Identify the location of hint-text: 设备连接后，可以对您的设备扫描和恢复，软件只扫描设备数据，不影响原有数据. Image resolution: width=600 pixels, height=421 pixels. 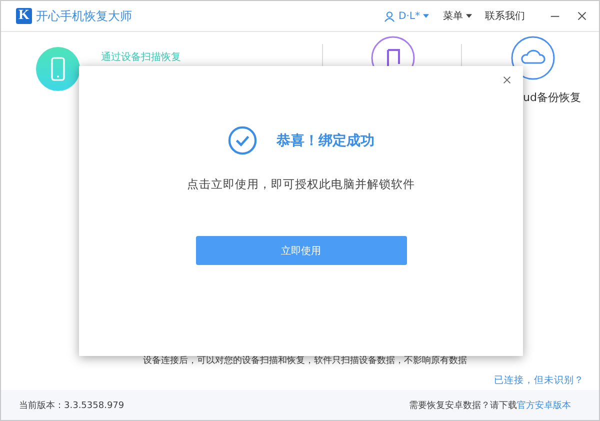
(305, 361).